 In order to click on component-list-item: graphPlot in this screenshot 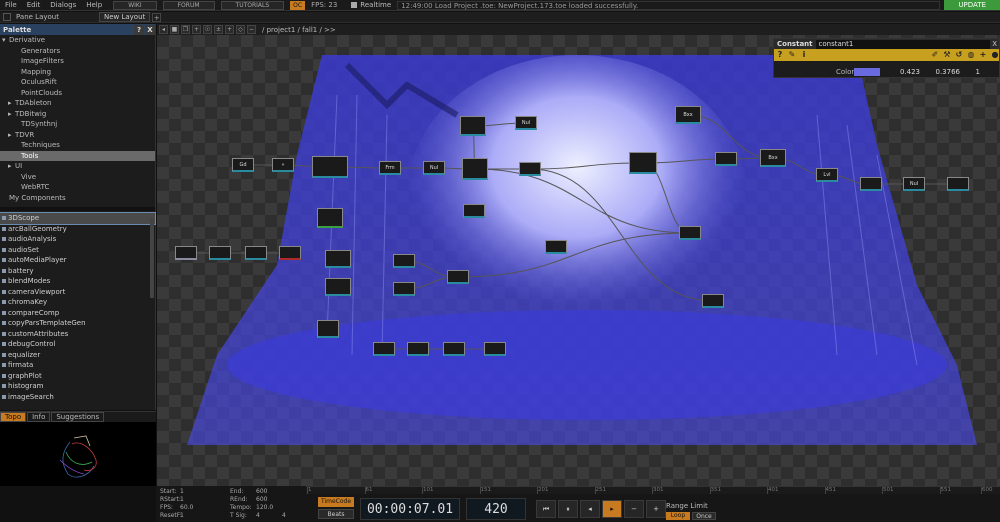, I will do `click(77, 376)`.